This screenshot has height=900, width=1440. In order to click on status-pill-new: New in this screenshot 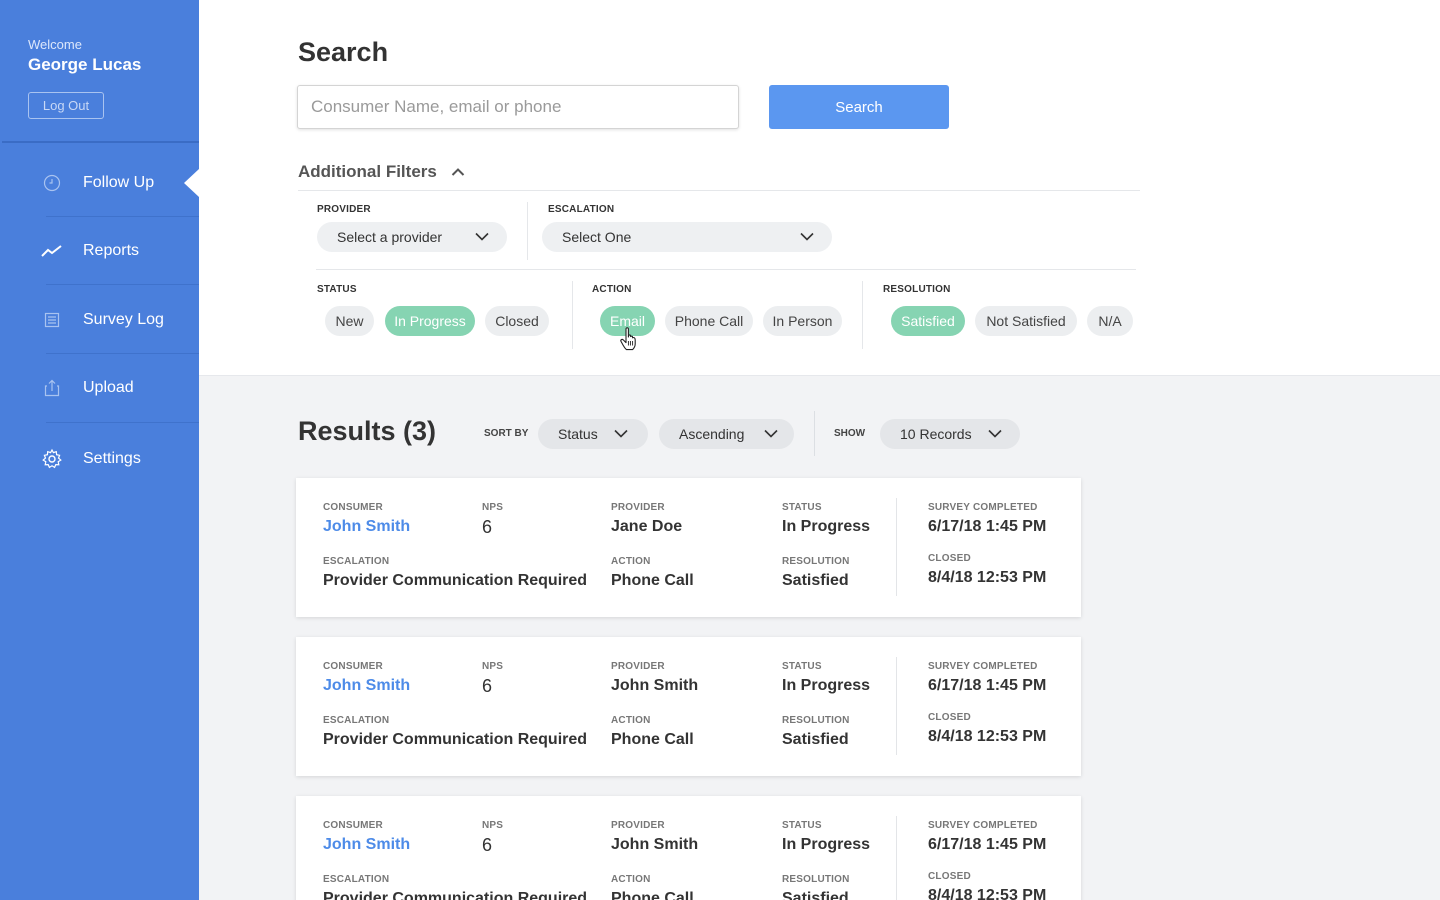, I will do `click(349, 321)`.